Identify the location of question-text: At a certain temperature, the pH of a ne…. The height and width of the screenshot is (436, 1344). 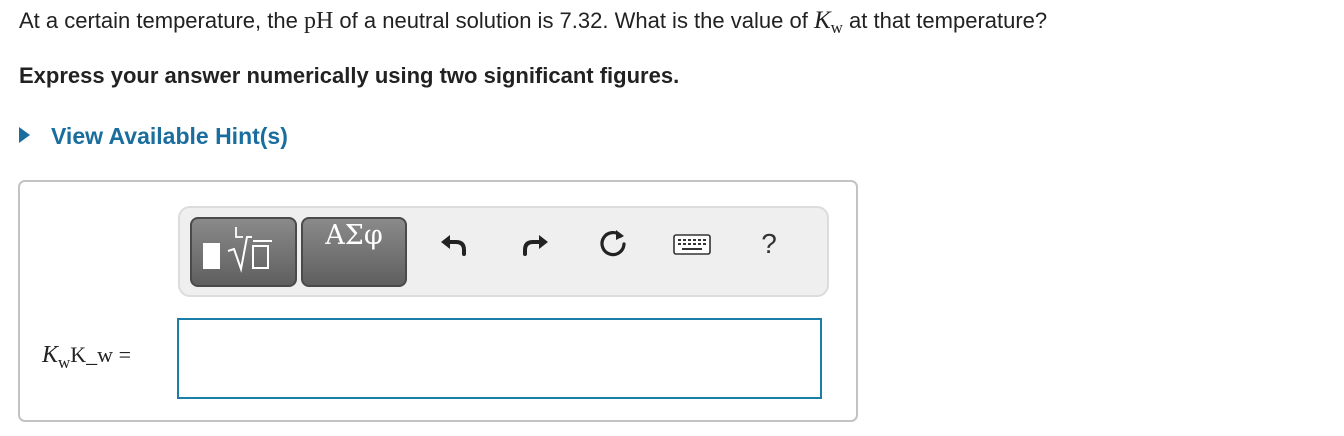
(533, 22).